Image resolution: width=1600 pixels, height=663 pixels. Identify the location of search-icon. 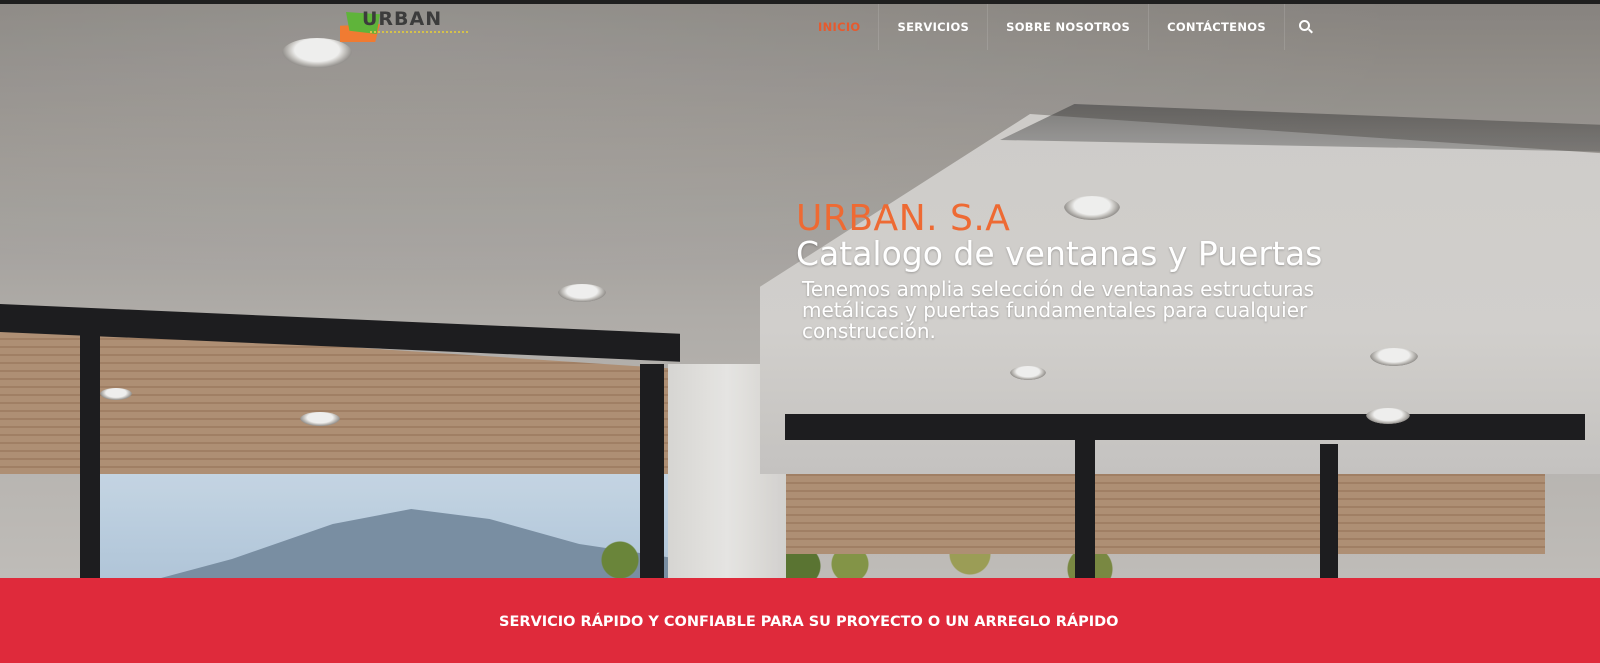
(1303, 27).